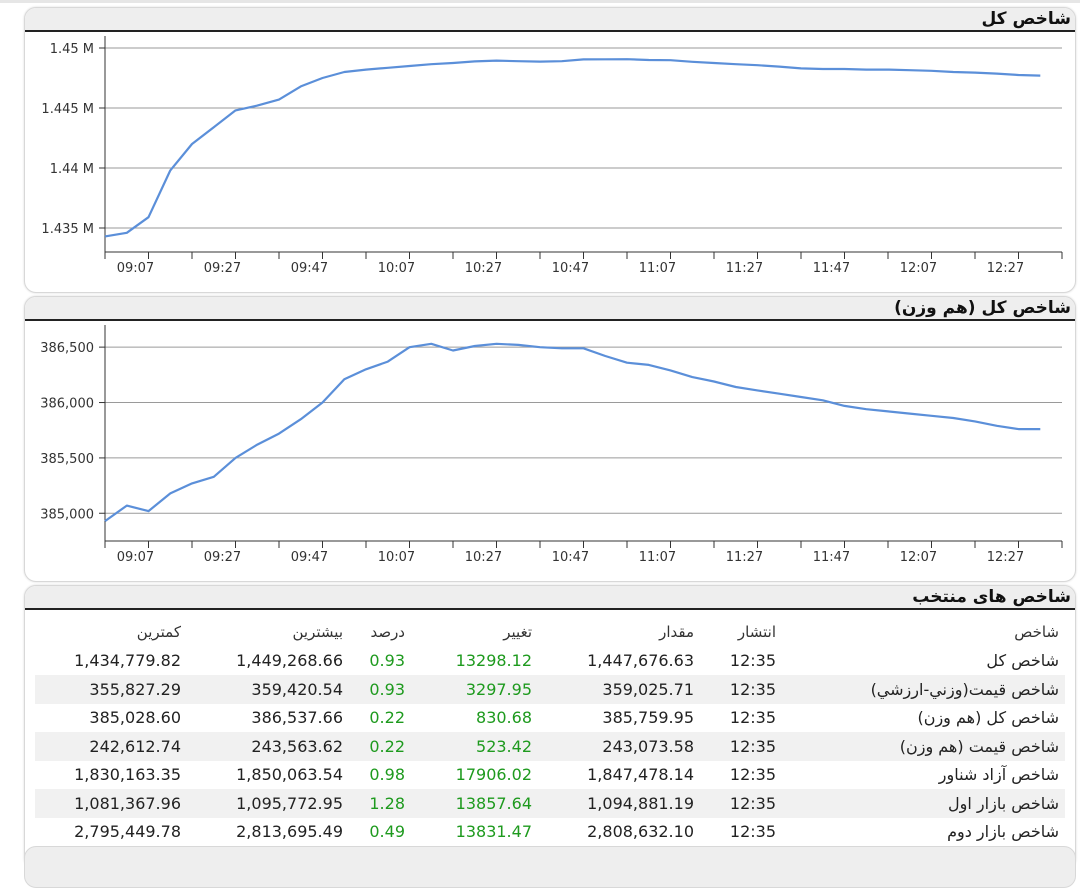 The image size is (1080, 888). I want to click on column-header-time: انتشار, so click(756, 632).